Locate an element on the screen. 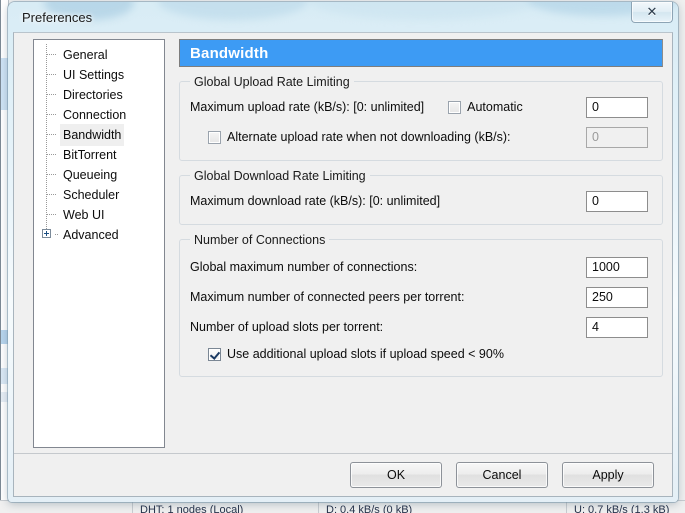  expand-plus-icon is located at coordinates (46, 233).